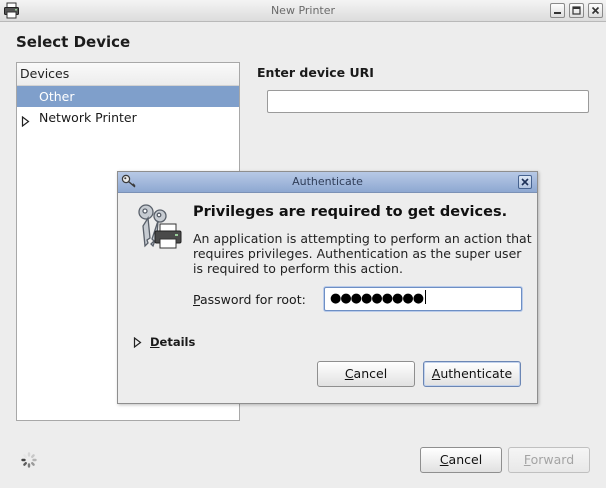 The image size is (606, 488). What do you see at coordinates (557, 10) in the screenshot?
I see `minimize-button` at bounding box center [557, 10].